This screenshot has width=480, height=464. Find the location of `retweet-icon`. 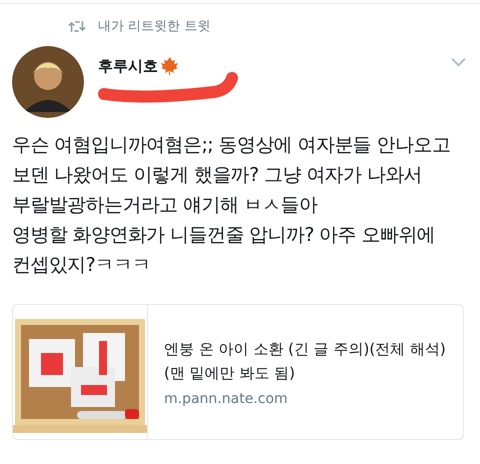

retweet-icon is located at coordinates (77, 26).